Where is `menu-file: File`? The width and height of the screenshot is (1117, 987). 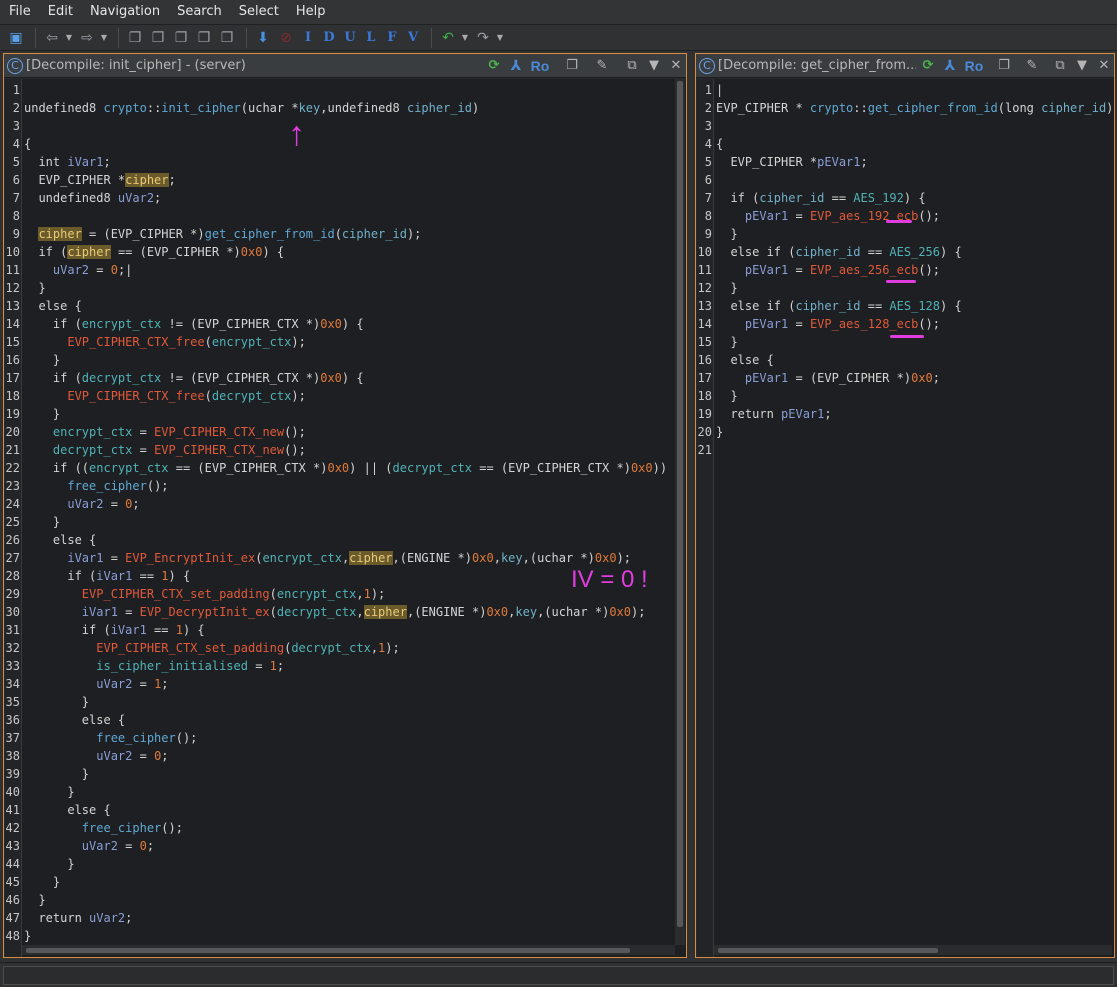 menu-file: File is located at coordinates (19, 12).